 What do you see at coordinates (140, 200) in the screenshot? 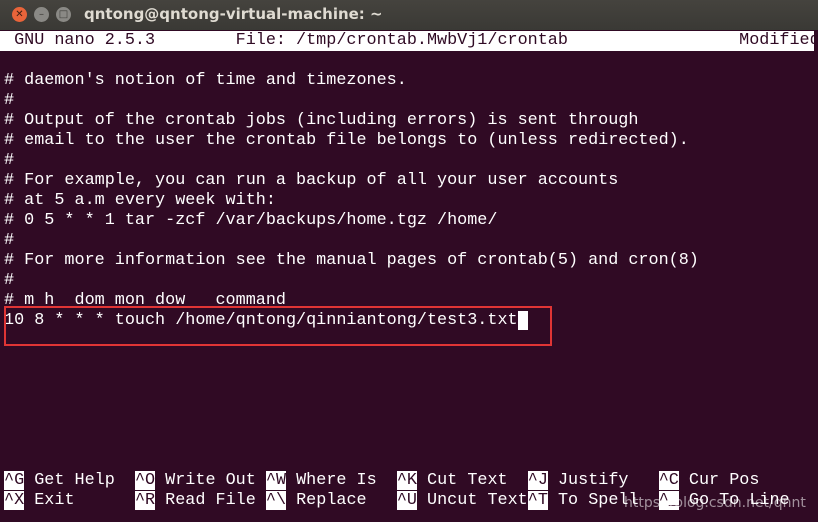
I see `file-line: # at 5 a.m every week with:` at bounding box center [140, 200].